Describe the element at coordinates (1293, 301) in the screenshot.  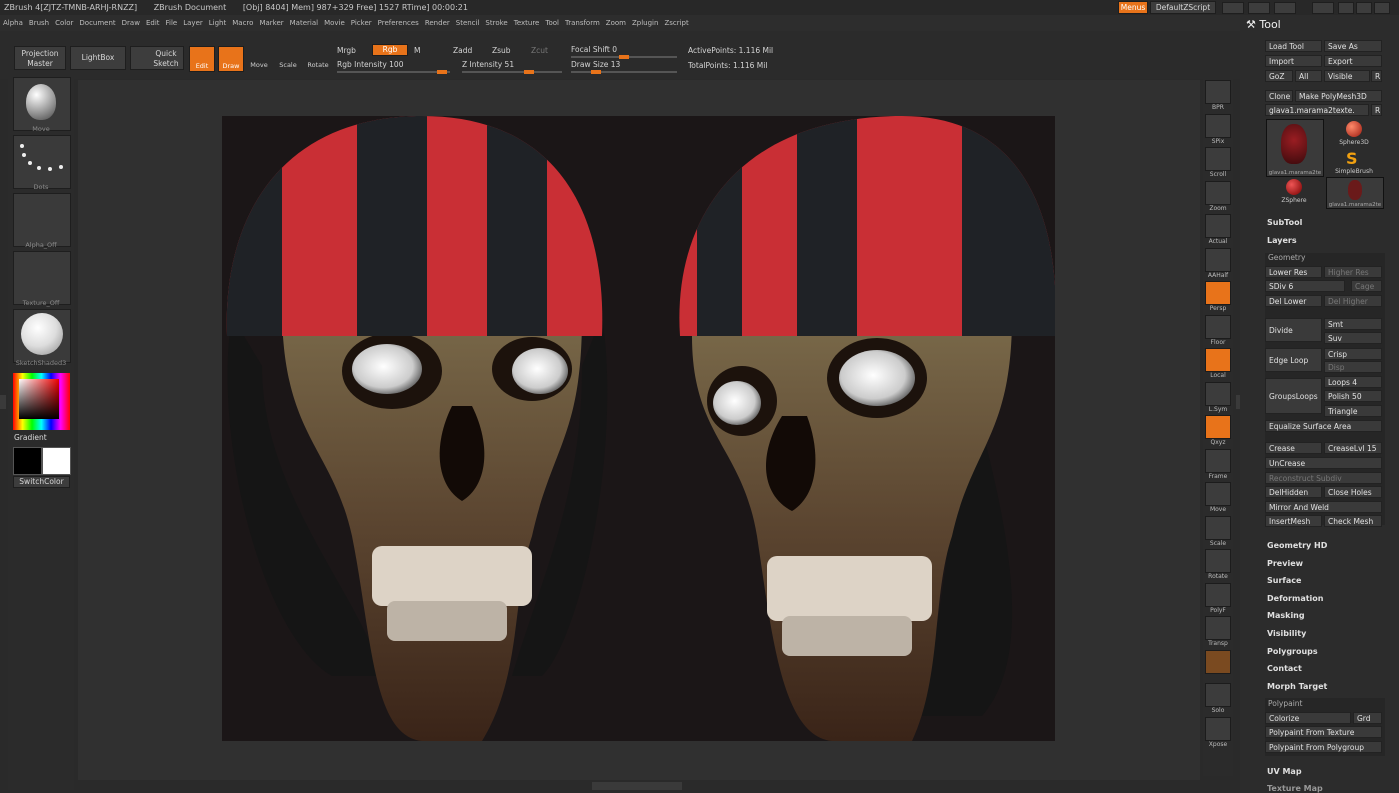
I see `del-lower-button: Del Lower` at that location.